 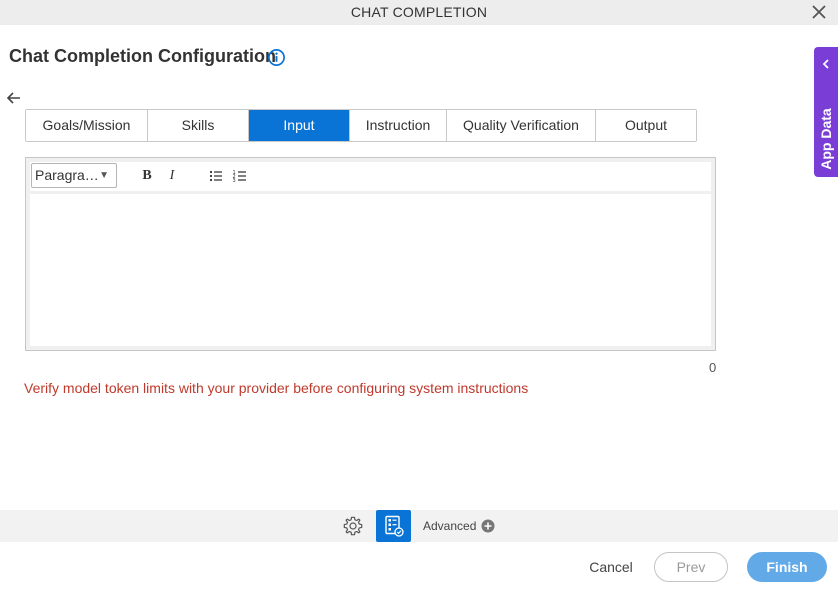 I want to click on app-data-panel-toggle: App Data, so click(x=826, y=112).